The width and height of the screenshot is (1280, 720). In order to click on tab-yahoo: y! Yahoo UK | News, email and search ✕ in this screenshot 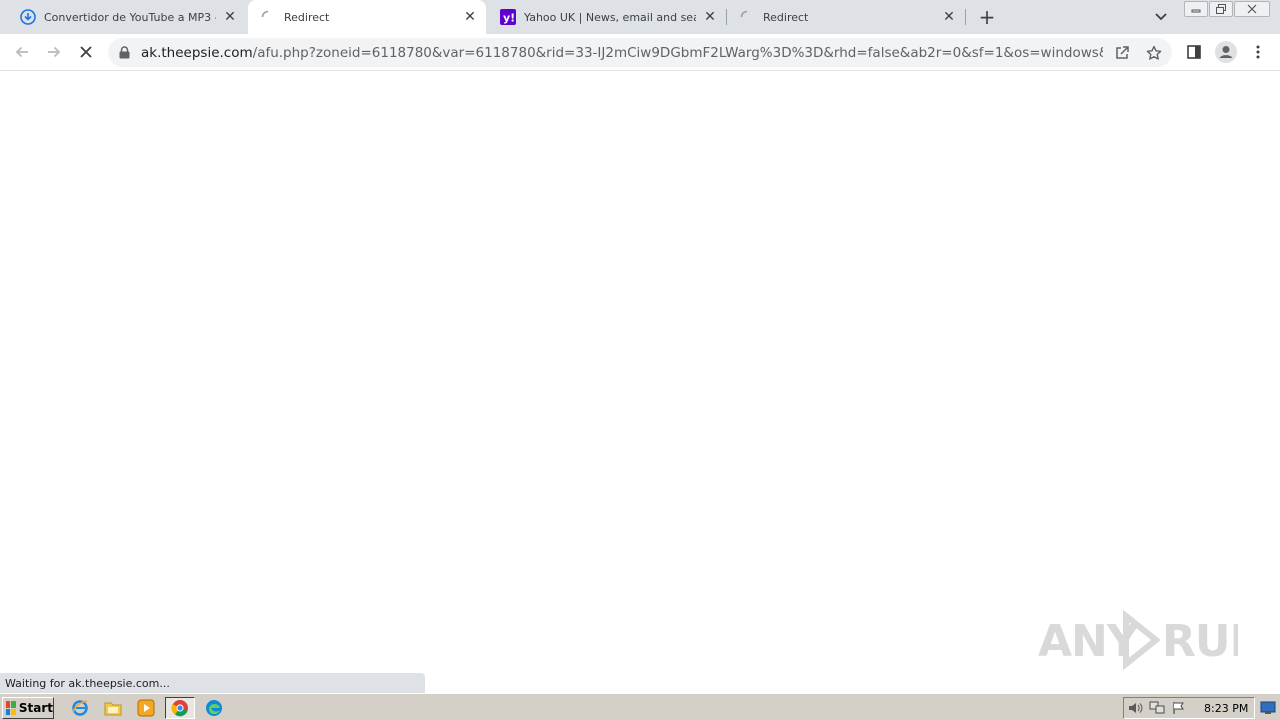, I will do `click(607, 17)`.